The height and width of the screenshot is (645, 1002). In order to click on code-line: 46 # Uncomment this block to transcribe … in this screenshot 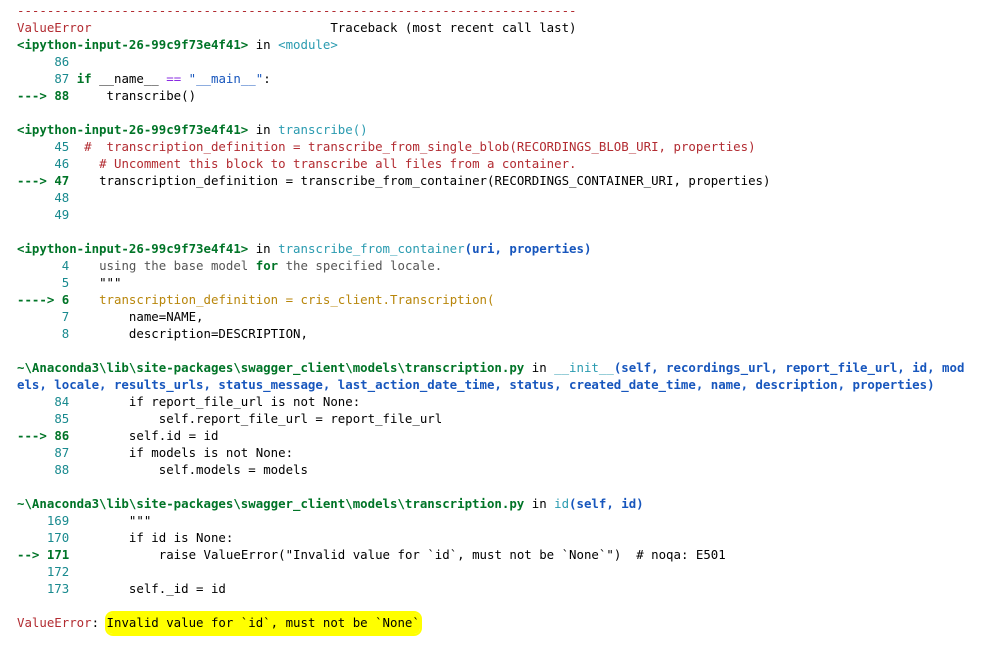, I will do `click(315, 163)`.